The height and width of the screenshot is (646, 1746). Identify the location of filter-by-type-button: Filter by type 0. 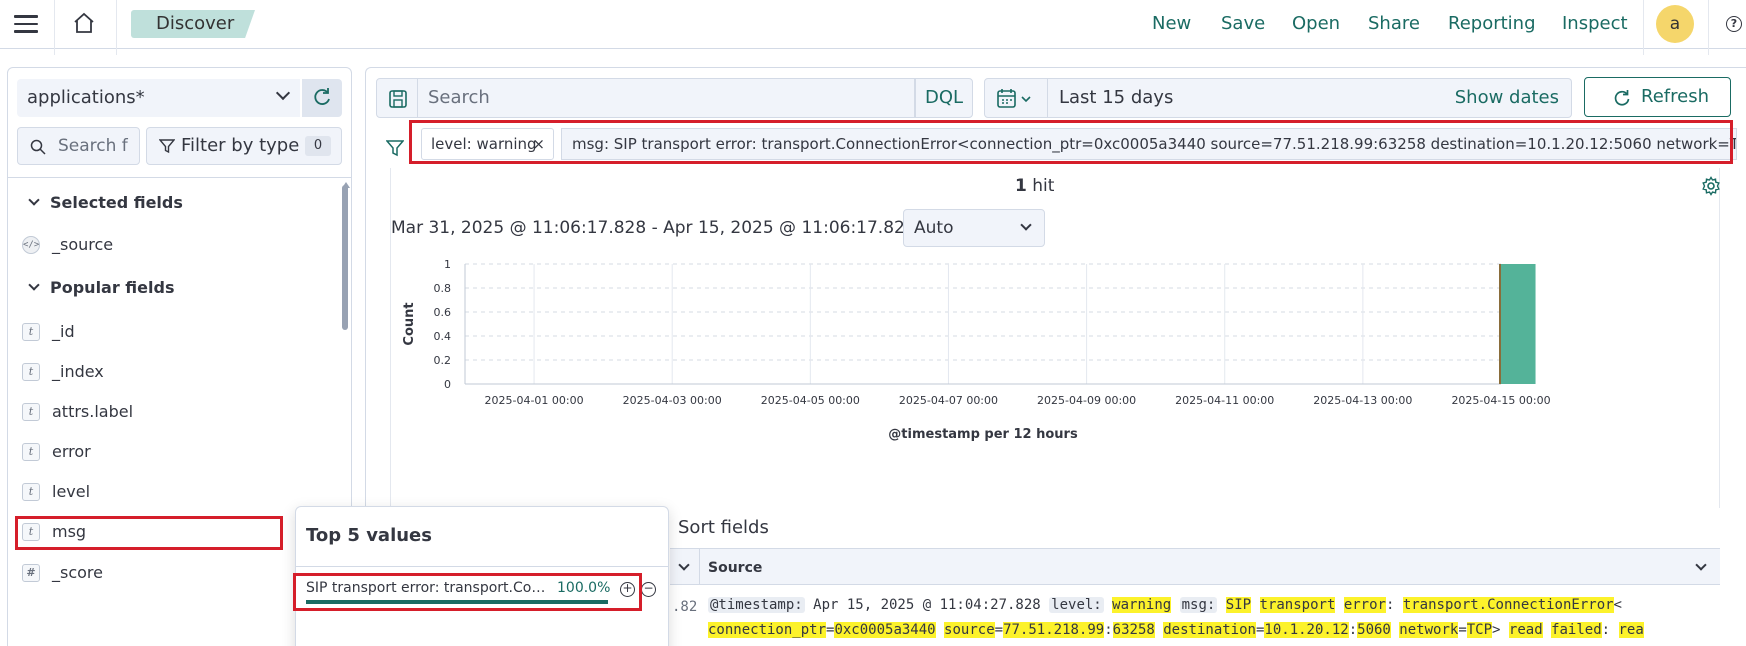
(244, 146).